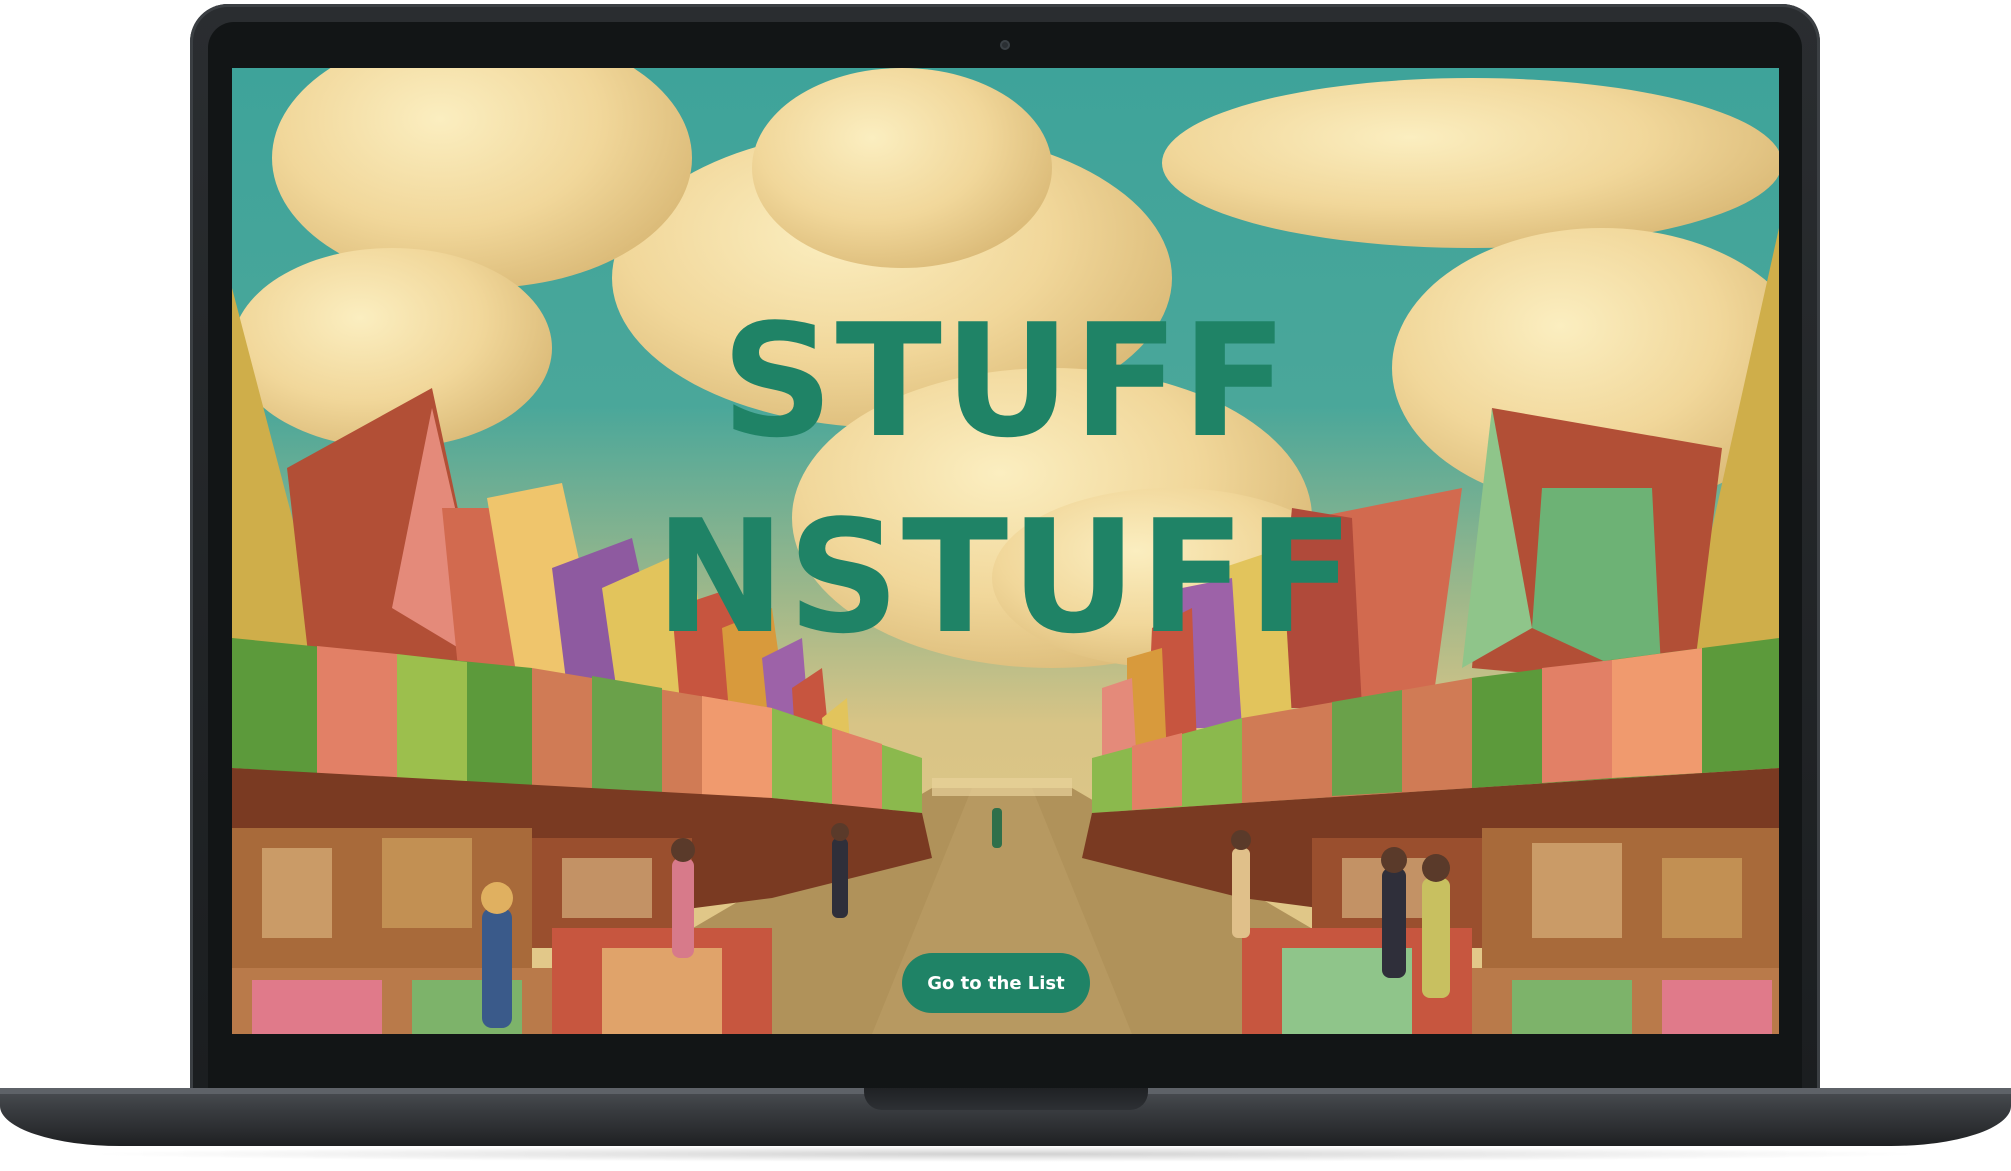  Describe the element at coordinates (1005, 577) in the screenshot. I see `hero-title-line-2: NSTUFF` at that location.